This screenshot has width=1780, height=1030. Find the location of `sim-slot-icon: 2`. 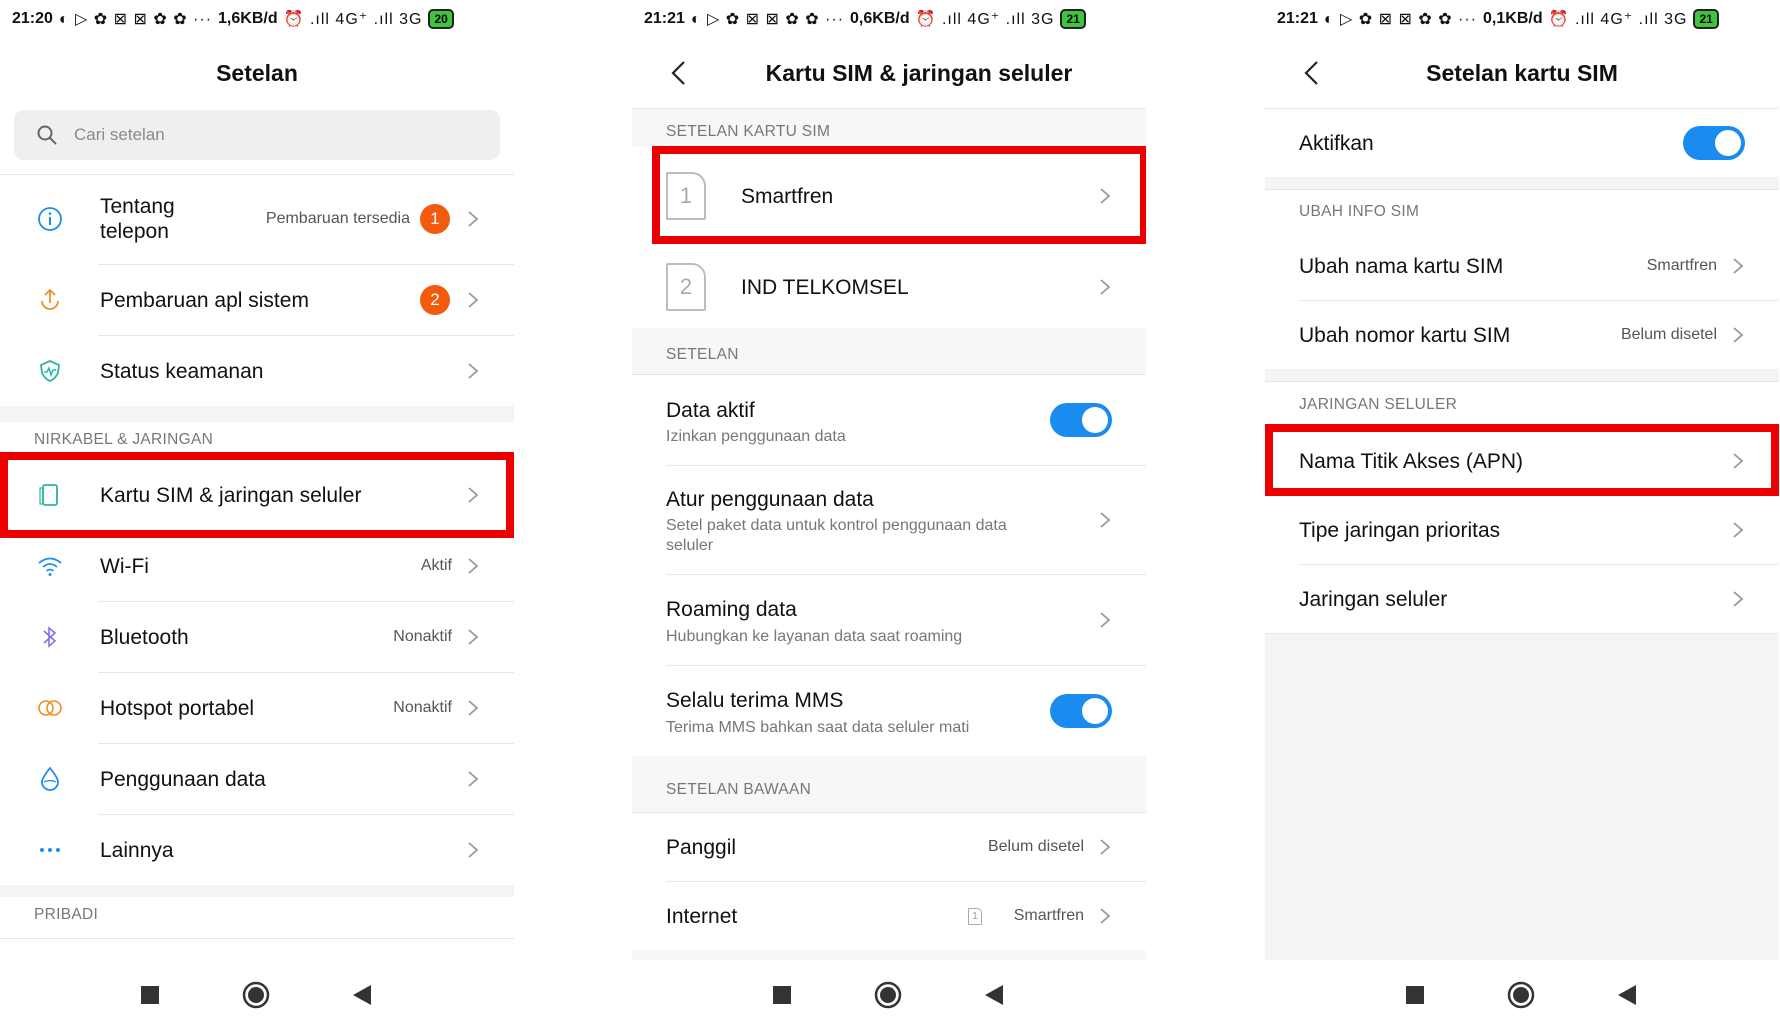

sim-slot-icon: 2 is located at coordinates (686, 287).